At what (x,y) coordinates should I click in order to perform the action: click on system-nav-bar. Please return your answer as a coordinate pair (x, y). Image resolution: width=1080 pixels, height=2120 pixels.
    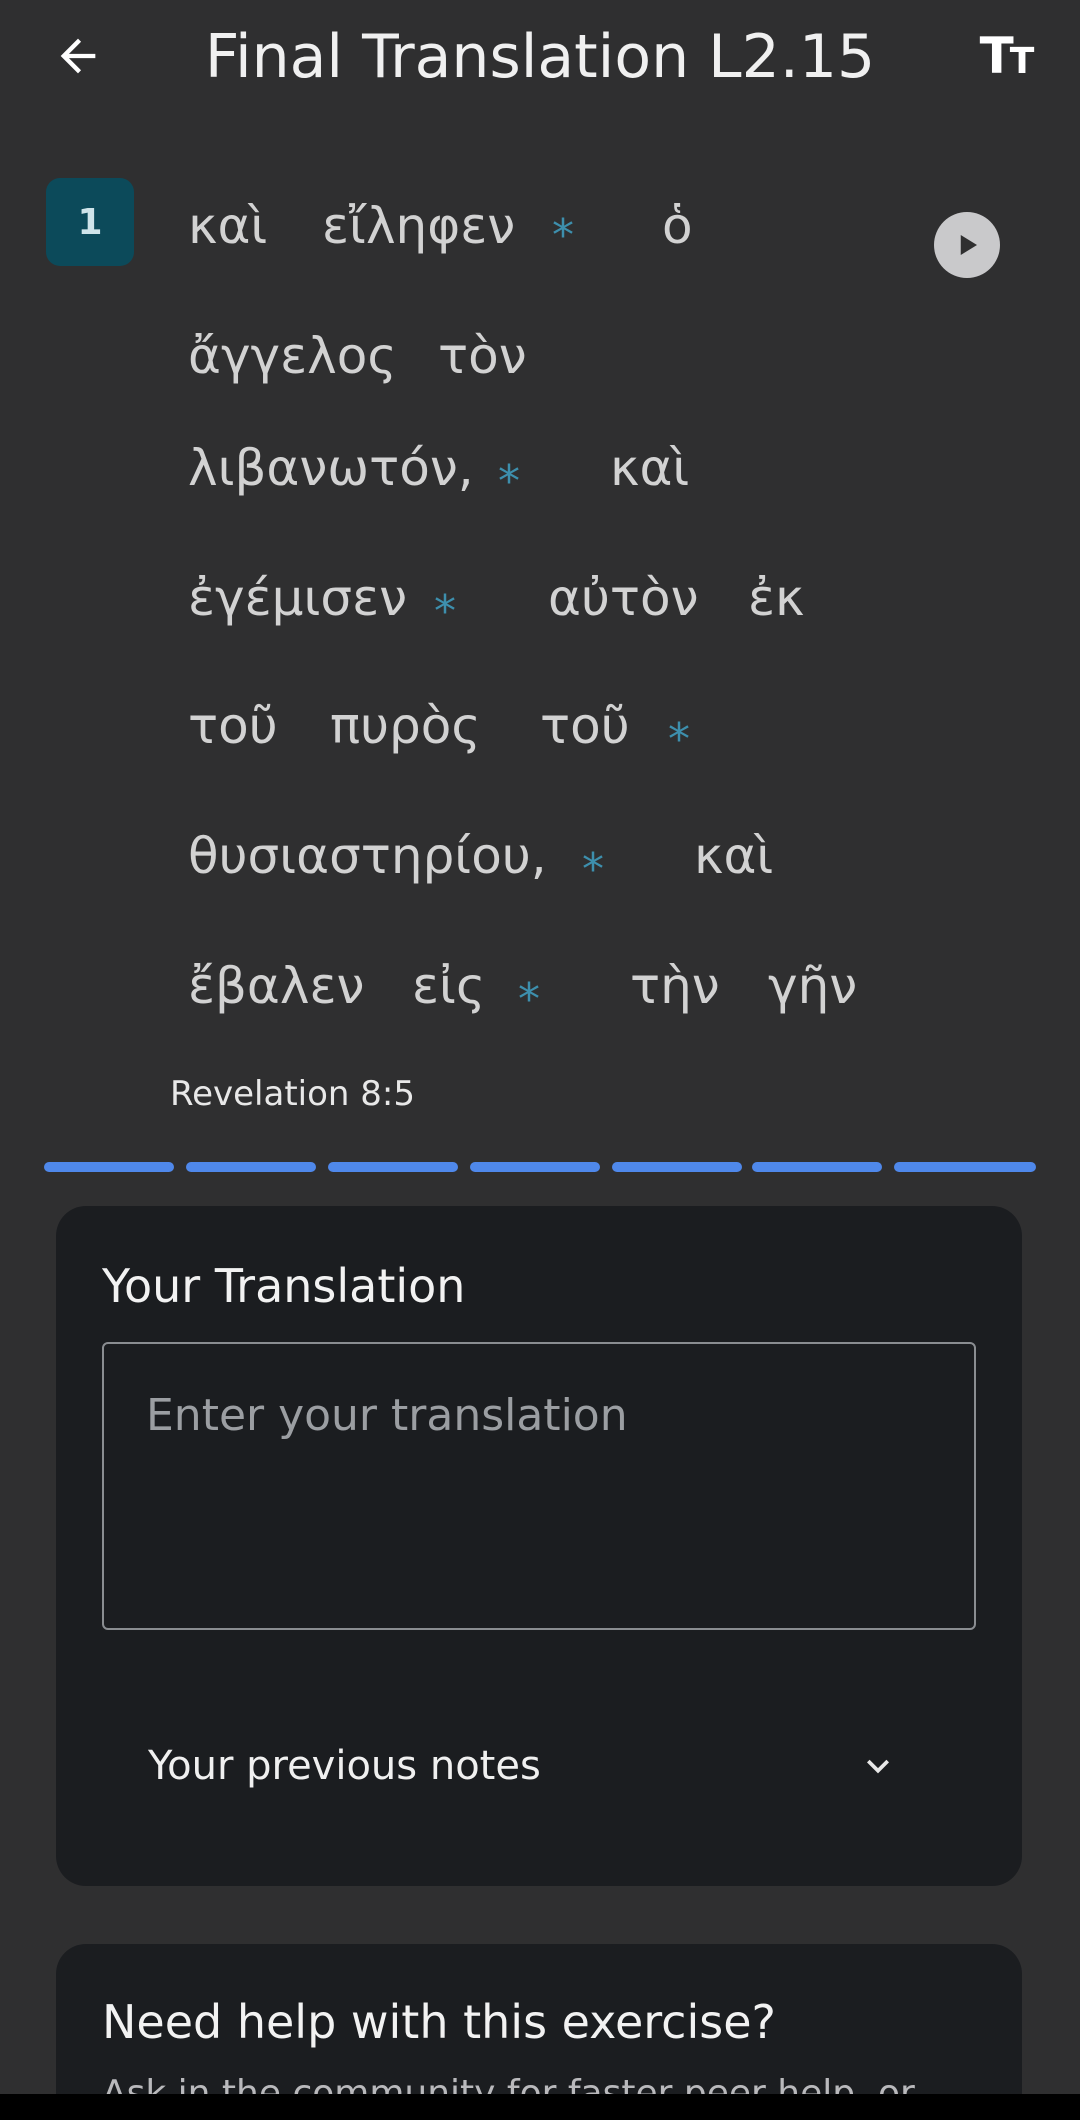
    Looking at the image, I should click on (540, 2107).